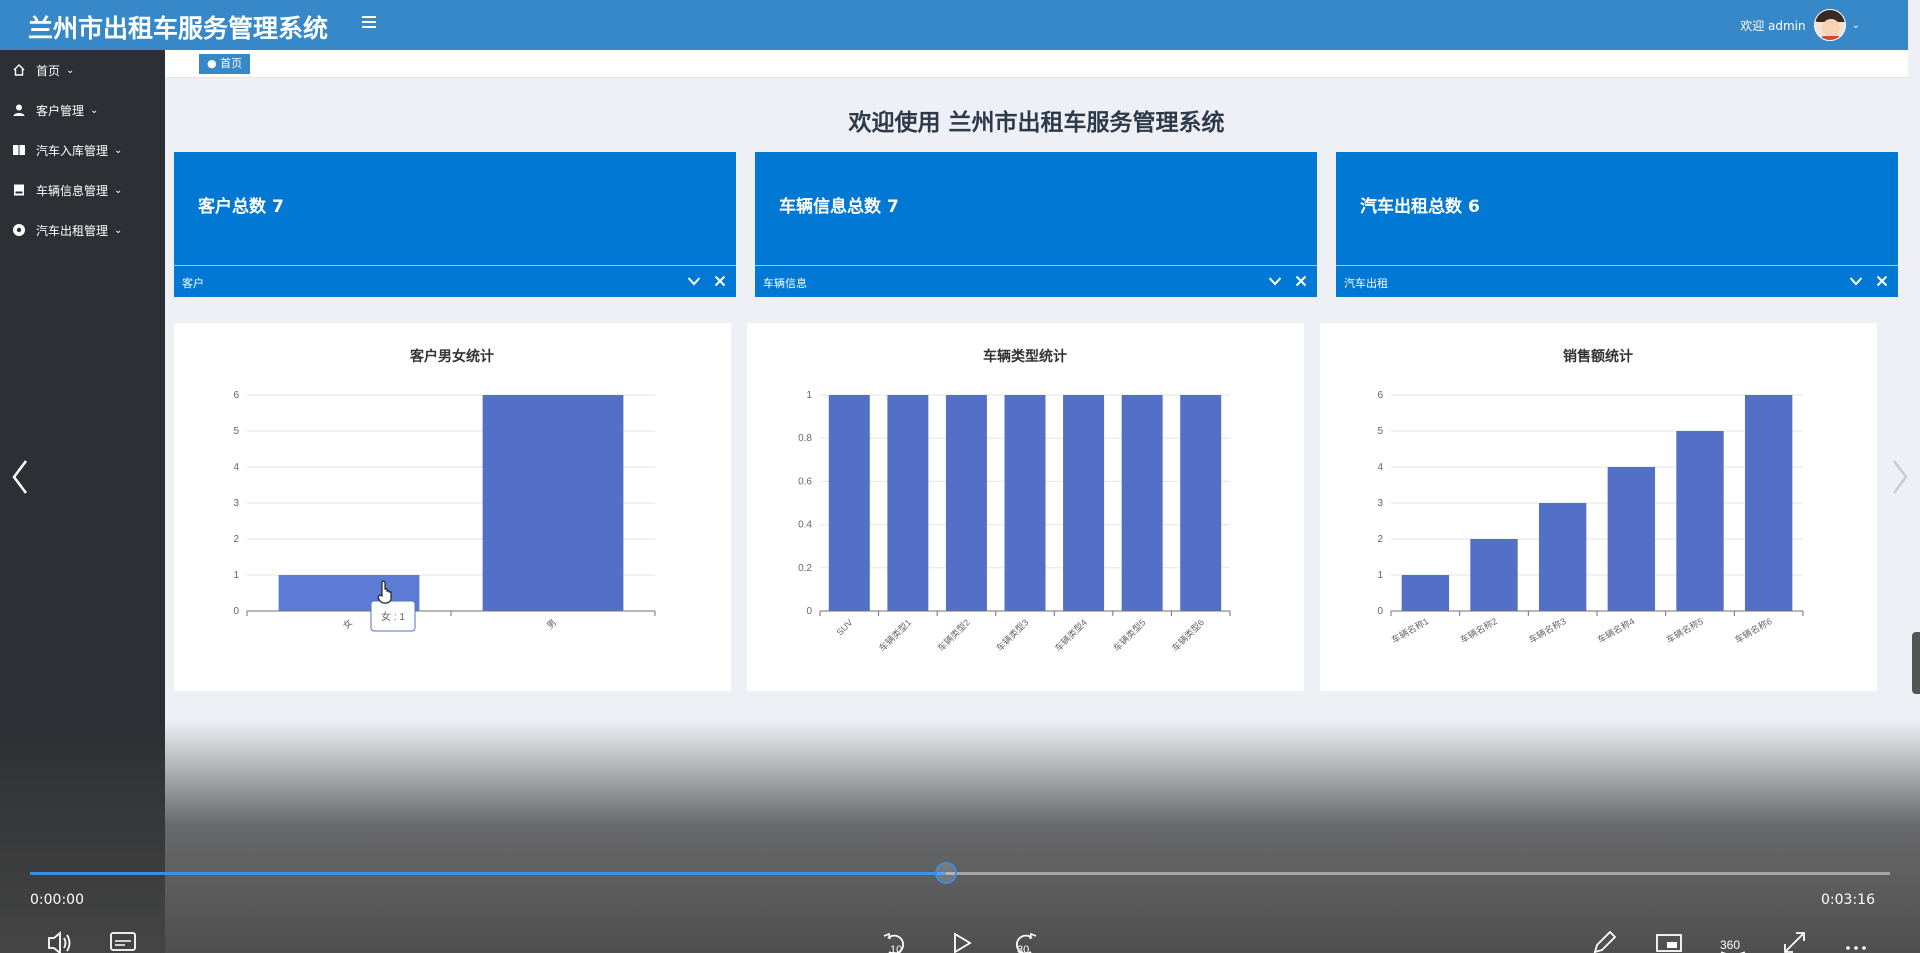 This screenshot has width=1920, height=953. I want to click on x-tick-label: SUV, so click(845, 627).